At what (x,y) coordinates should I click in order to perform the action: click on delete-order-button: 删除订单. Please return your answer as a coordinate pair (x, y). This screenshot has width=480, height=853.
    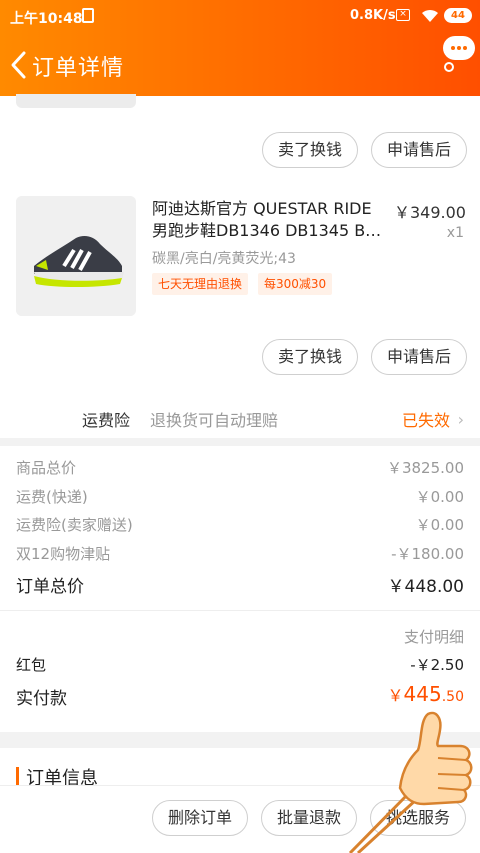
    Looking at the image, I should click on (200, 818).